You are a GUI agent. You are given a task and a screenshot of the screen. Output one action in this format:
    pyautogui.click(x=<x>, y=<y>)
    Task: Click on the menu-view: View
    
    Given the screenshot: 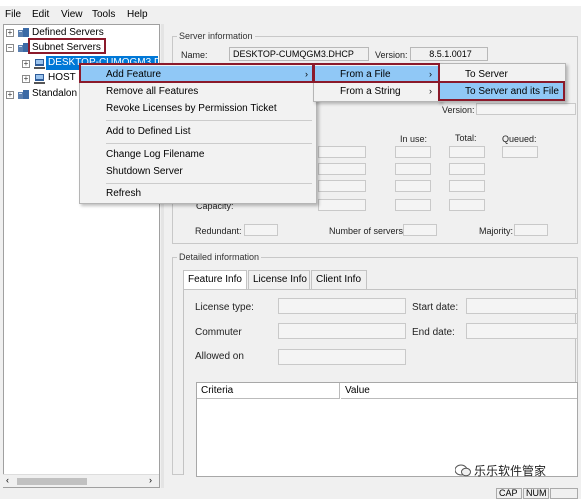 What is the action you would take?
    pyautogui.click(x=72, y=14)
    